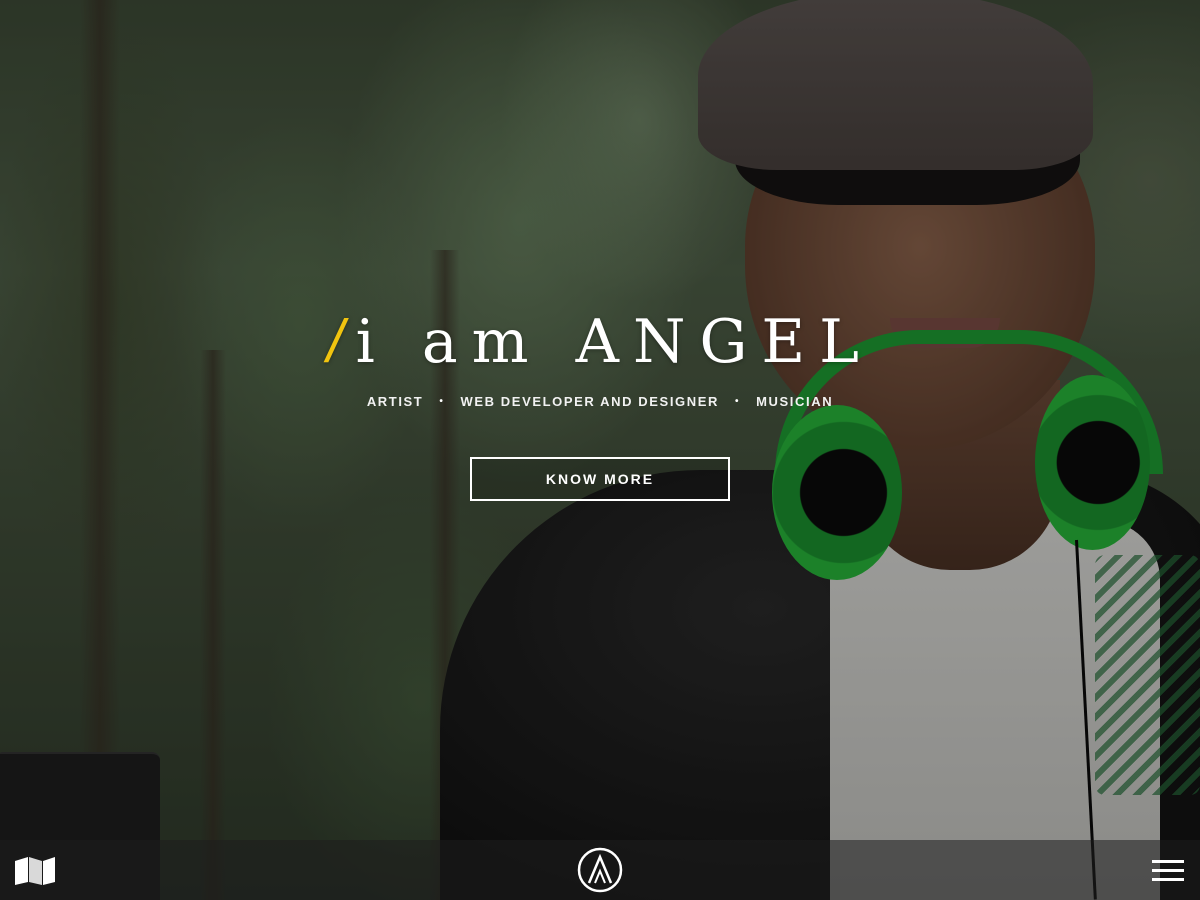 The width and height of the screenshot is (1200, 900). I want to click on title-slash-accent: /, so click(337, 341).